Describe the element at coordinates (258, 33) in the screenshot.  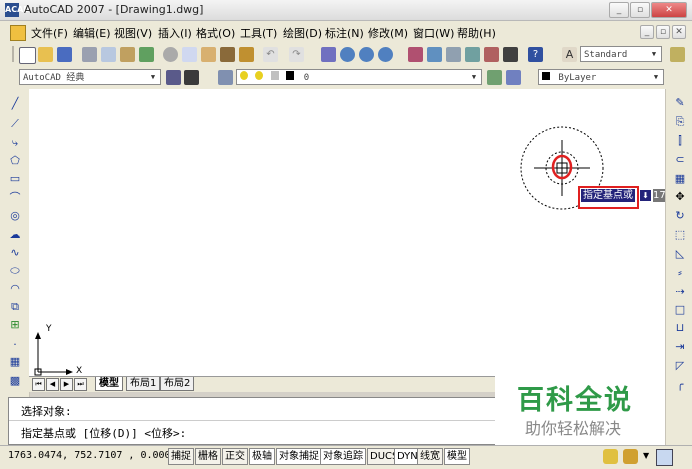
I see `menu-tools: 工具(T)` at that location.